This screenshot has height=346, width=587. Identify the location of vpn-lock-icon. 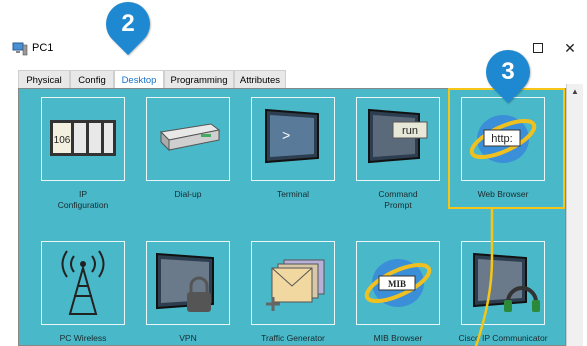
(185, 282).